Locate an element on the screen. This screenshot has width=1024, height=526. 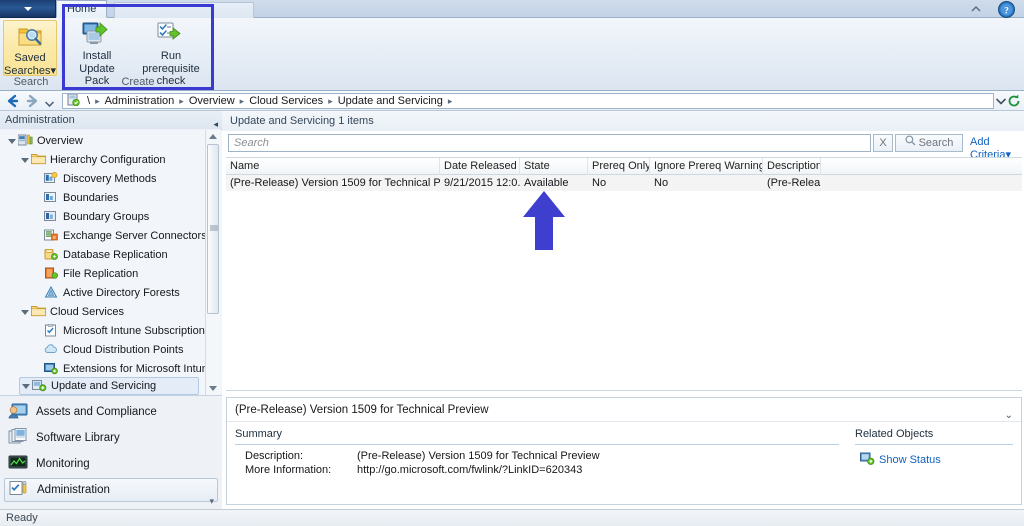
sidebar-item-software-library: Software Library is located at coordinates (111, 438).